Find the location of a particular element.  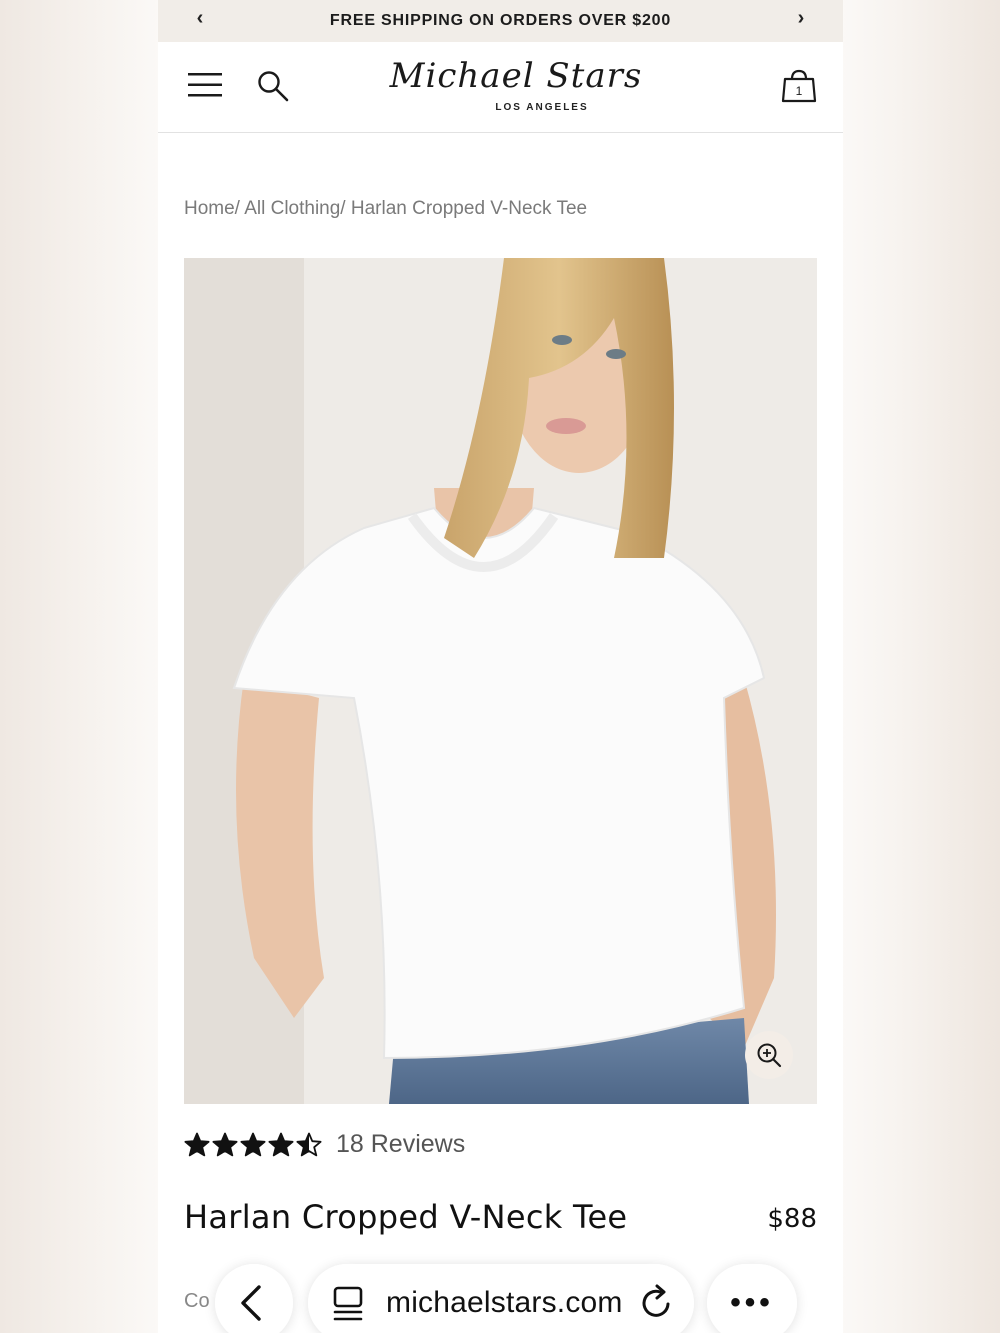

star-half-icon is located at coordinates (309, 1144).